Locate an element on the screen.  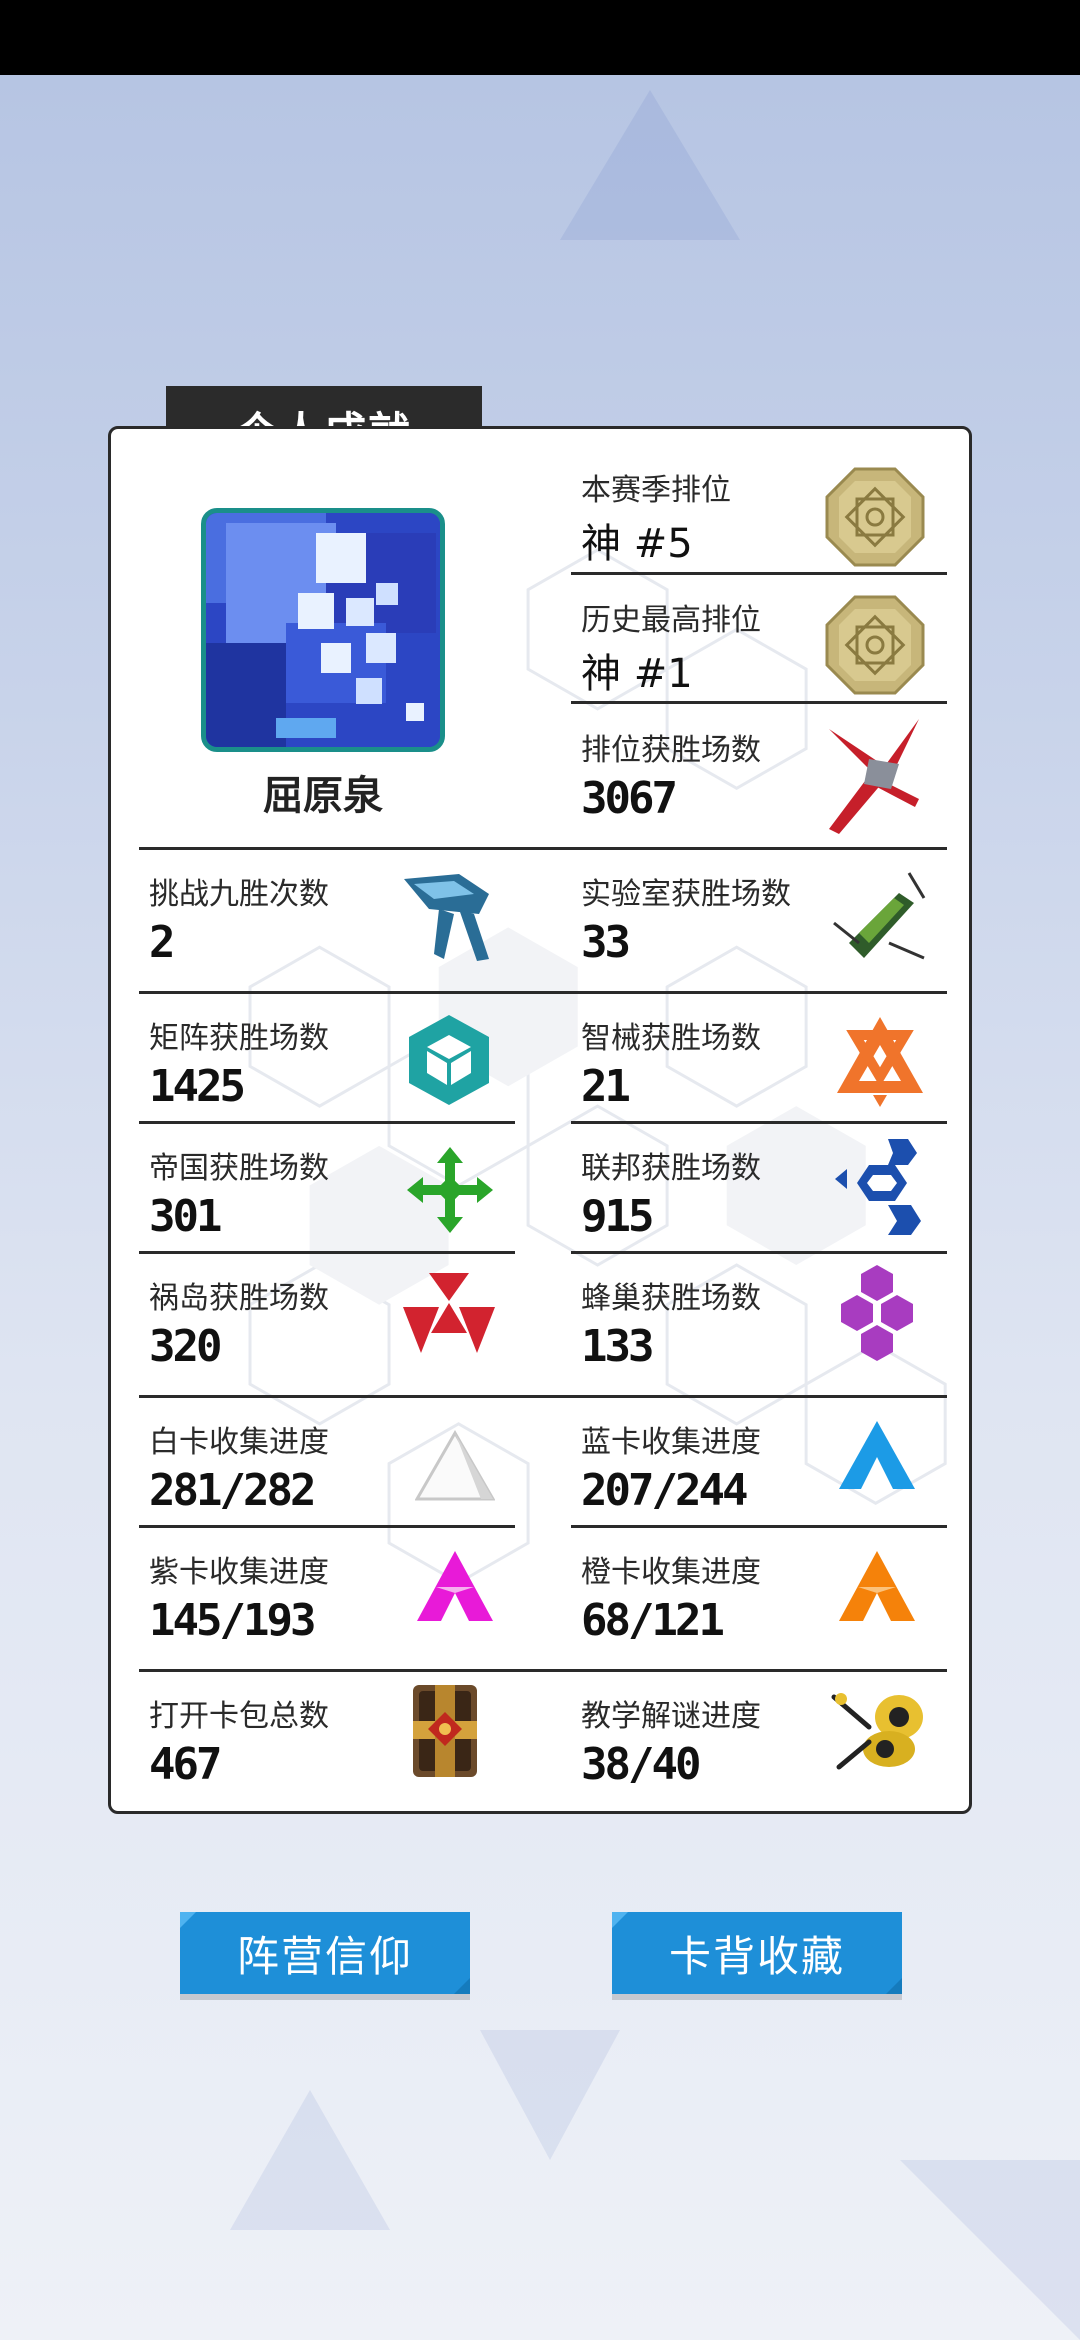
stat-label: 打开卡包总数 is located at coordinates (239, 1716).